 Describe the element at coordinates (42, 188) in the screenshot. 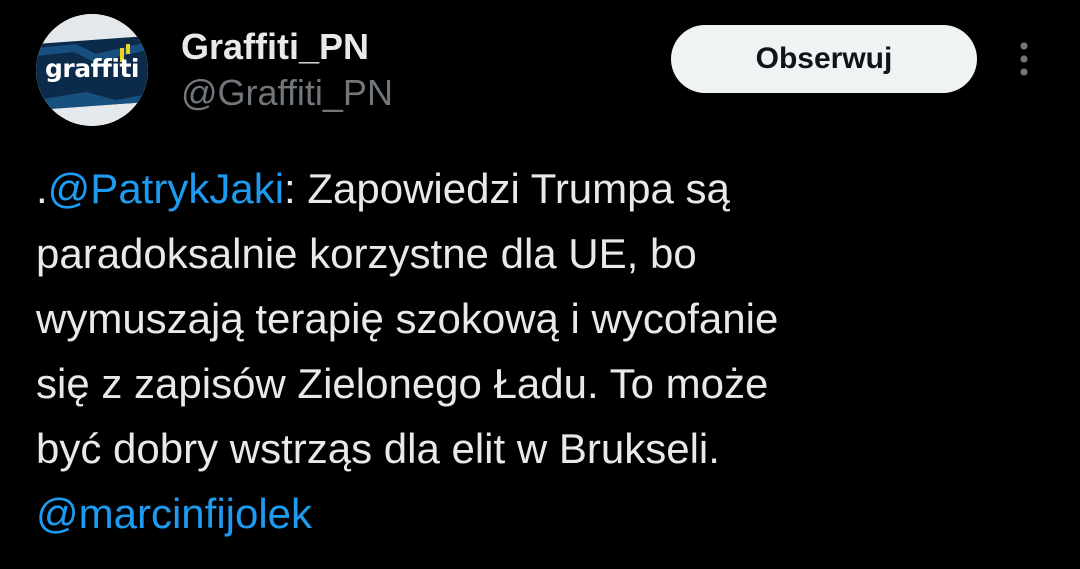

I see `tweet-prefix: .` at that location.